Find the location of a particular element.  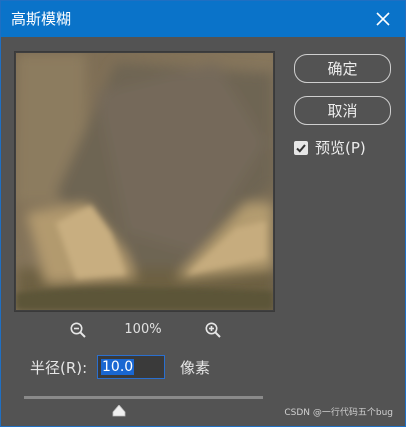

slider-thumb-icon is located at coordinates (119, 410).